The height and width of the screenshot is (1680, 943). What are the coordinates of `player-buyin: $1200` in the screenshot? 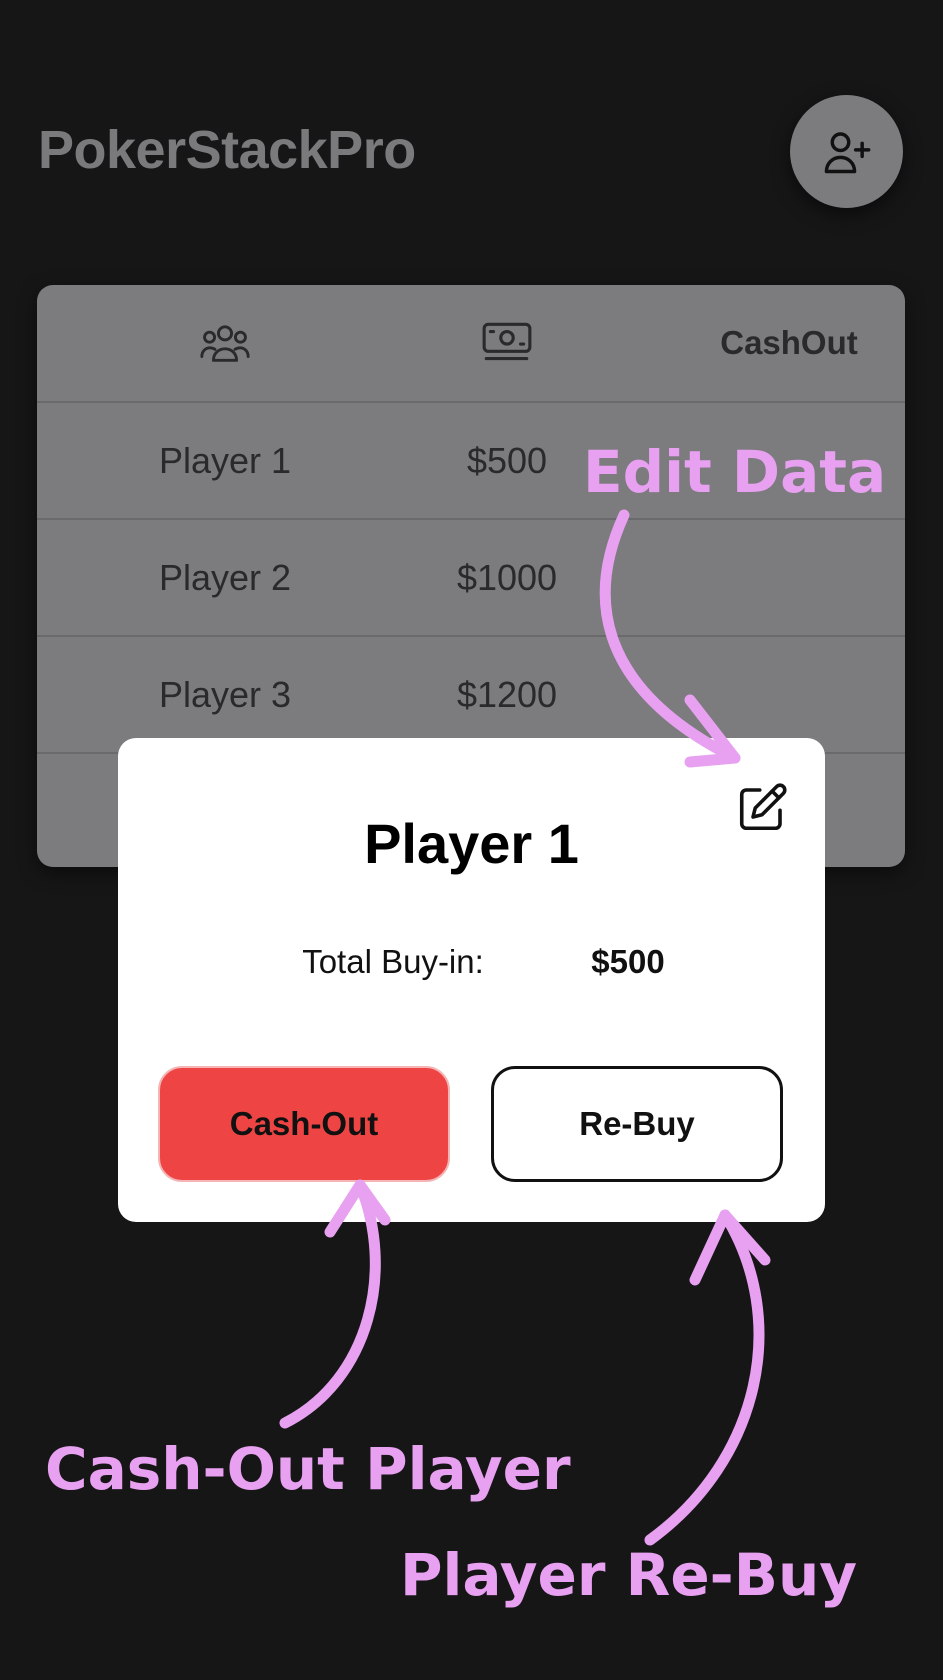 It's located at (507, 694).